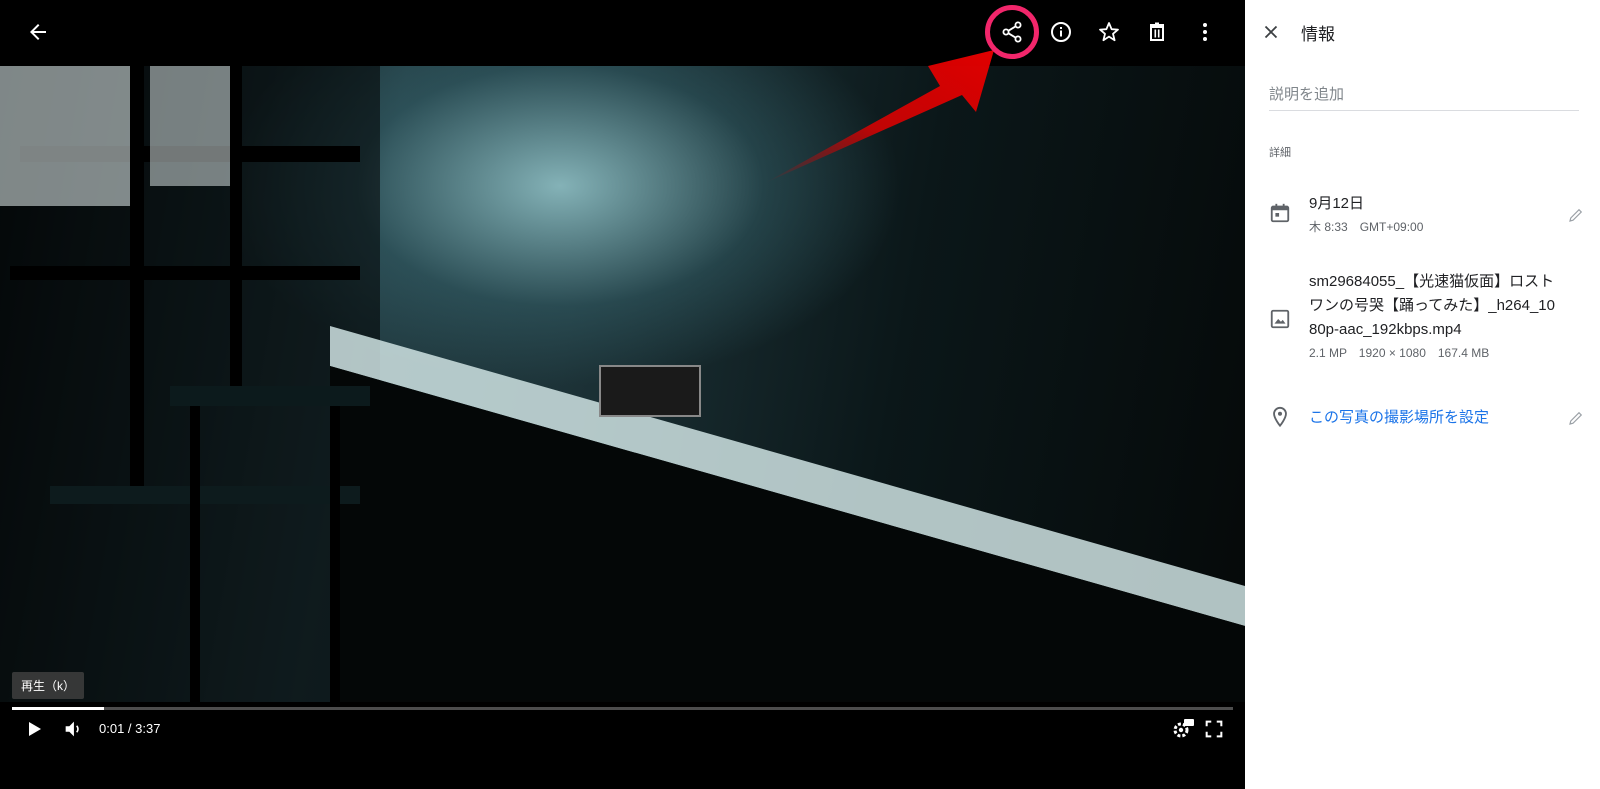 The width and height of the screenshot is (1600, 789). Describe the element at coordinates (1318, 34) in the screenshot. I see `info-panel-title: 情報` at that location.